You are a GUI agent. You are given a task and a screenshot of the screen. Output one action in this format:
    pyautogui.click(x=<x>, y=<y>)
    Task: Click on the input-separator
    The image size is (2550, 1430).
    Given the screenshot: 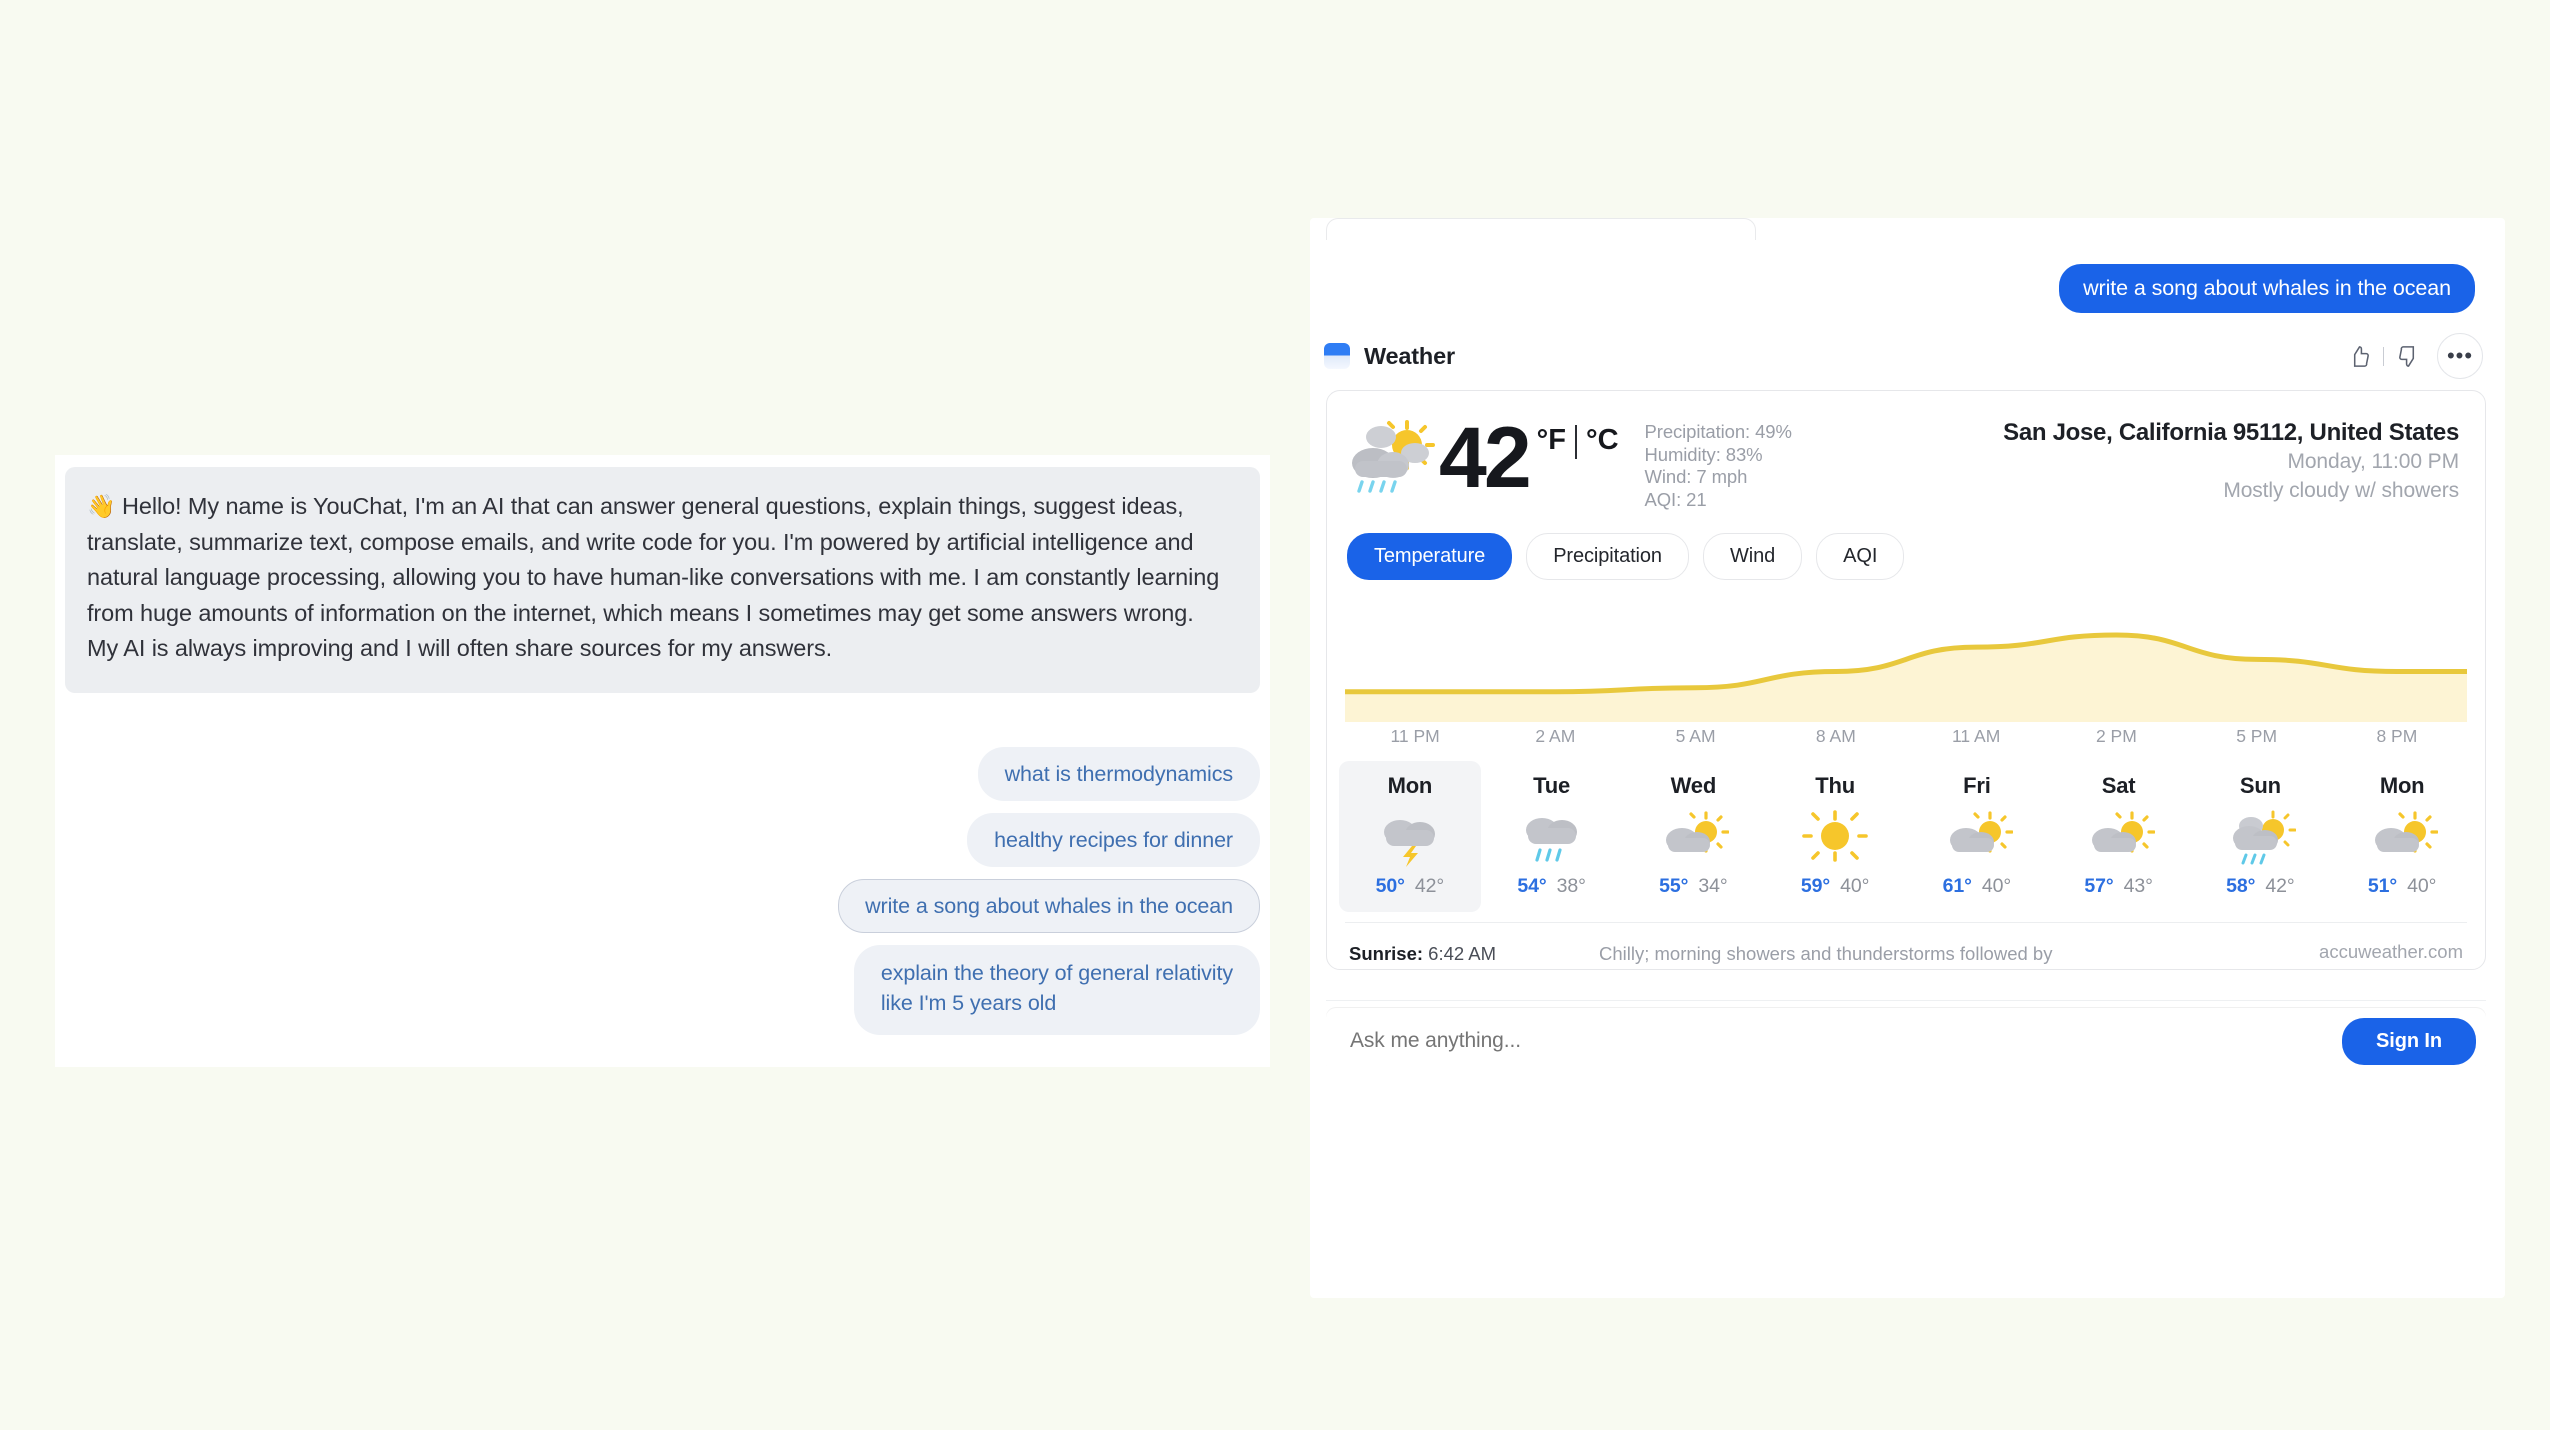 What is the action you would take?
    pyautogui.click(x=1906, y=1000)
    